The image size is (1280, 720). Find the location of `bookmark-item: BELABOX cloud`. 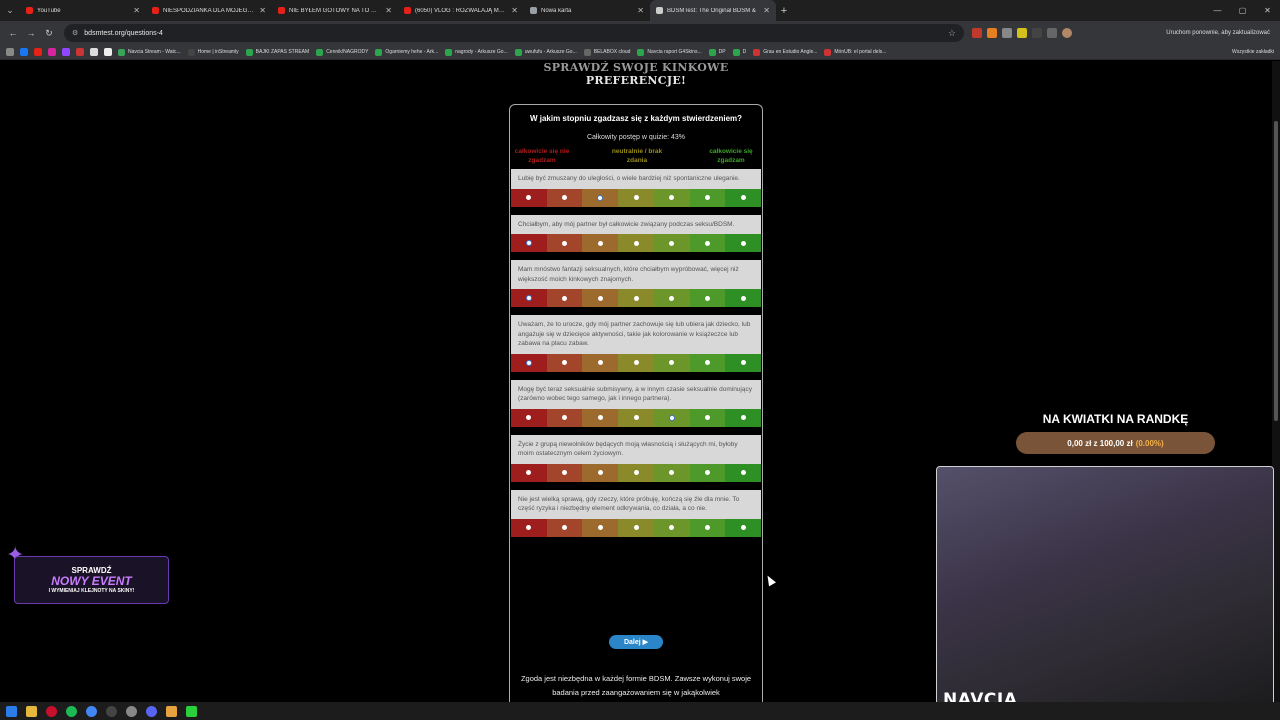

bookmark-item: BELABOX cloud is located at coordinates (606, 52).